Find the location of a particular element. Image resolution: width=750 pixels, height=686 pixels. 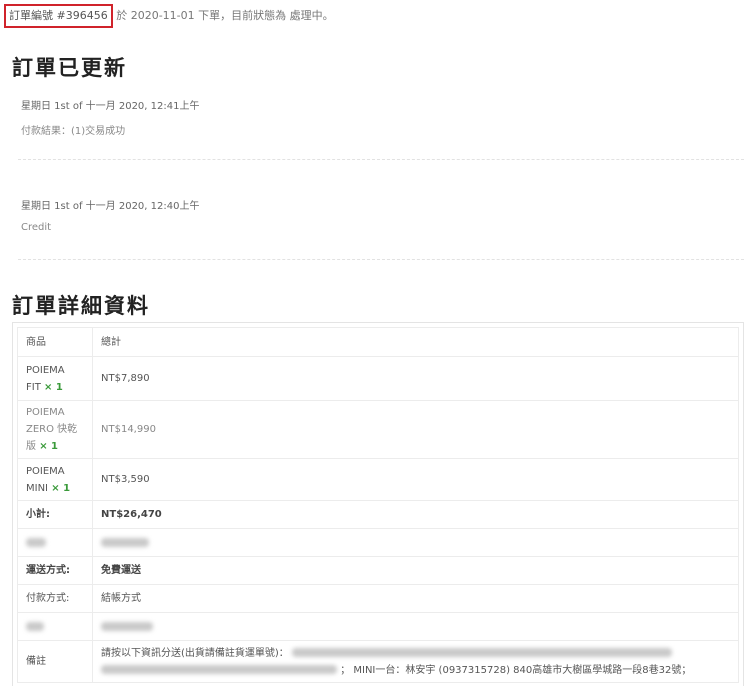

product-name: POIEMA MINI × 1 is located at coordinates (55, 479).